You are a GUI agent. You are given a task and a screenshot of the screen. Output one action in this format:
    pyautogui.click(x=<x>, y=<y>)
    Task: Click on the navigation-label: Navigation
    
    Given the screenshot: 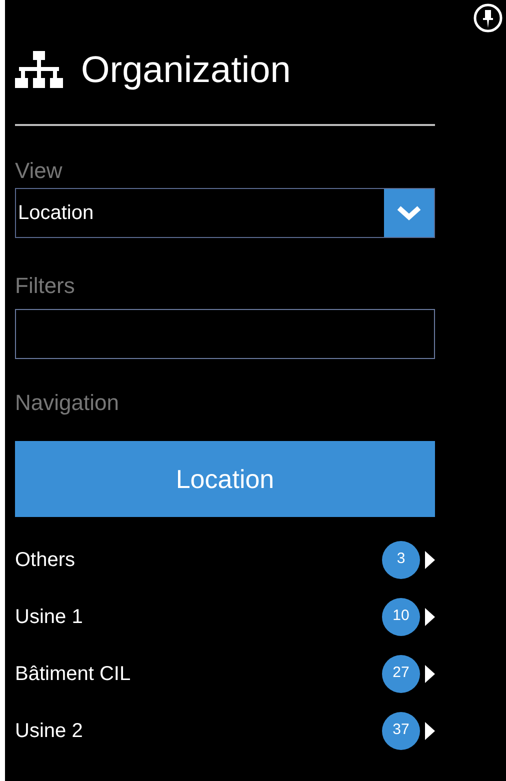 What is the action you would take?
    pyautogui.click(x=67, y=403)
    